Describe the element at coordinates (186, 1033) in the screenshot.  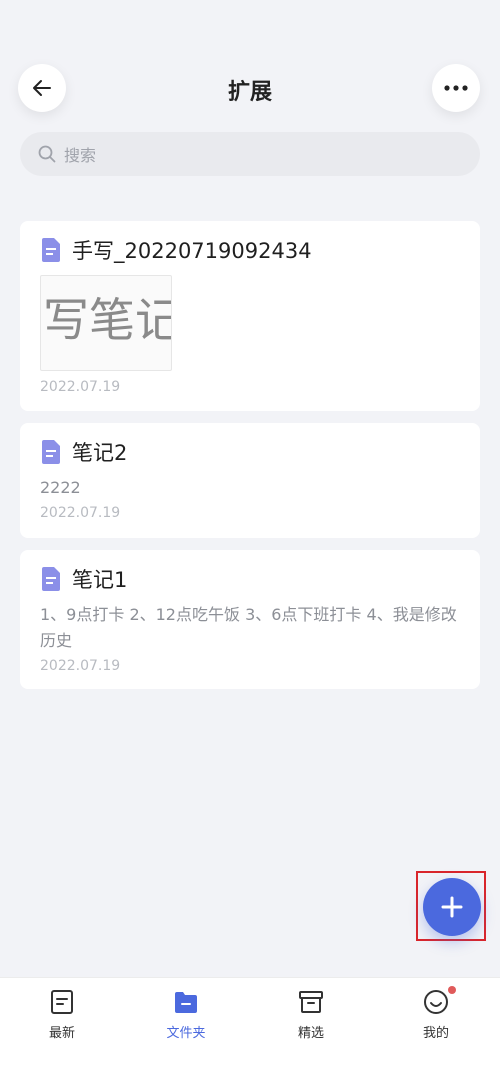
I see `tab-label: 文件夹` at that location.